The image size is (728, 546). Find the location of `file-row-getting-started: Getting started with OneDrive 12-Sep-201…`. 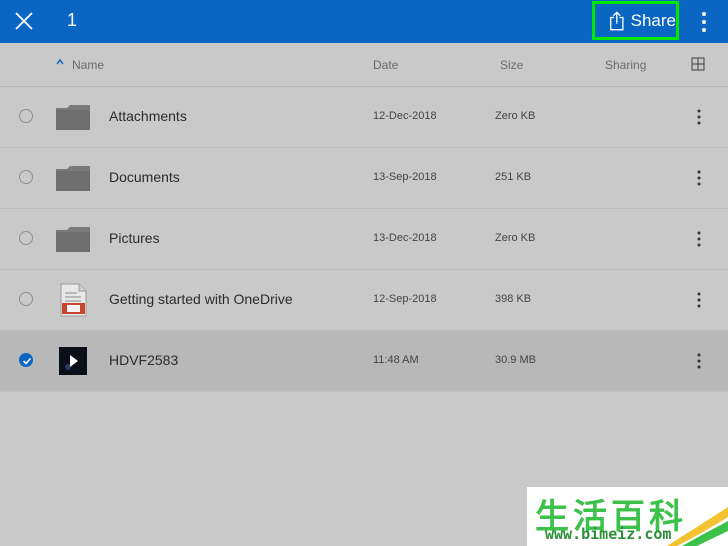

file-row-getting-started: Getting started with OneDrive 12-Sep-201… is located at coordinates (364, 300).